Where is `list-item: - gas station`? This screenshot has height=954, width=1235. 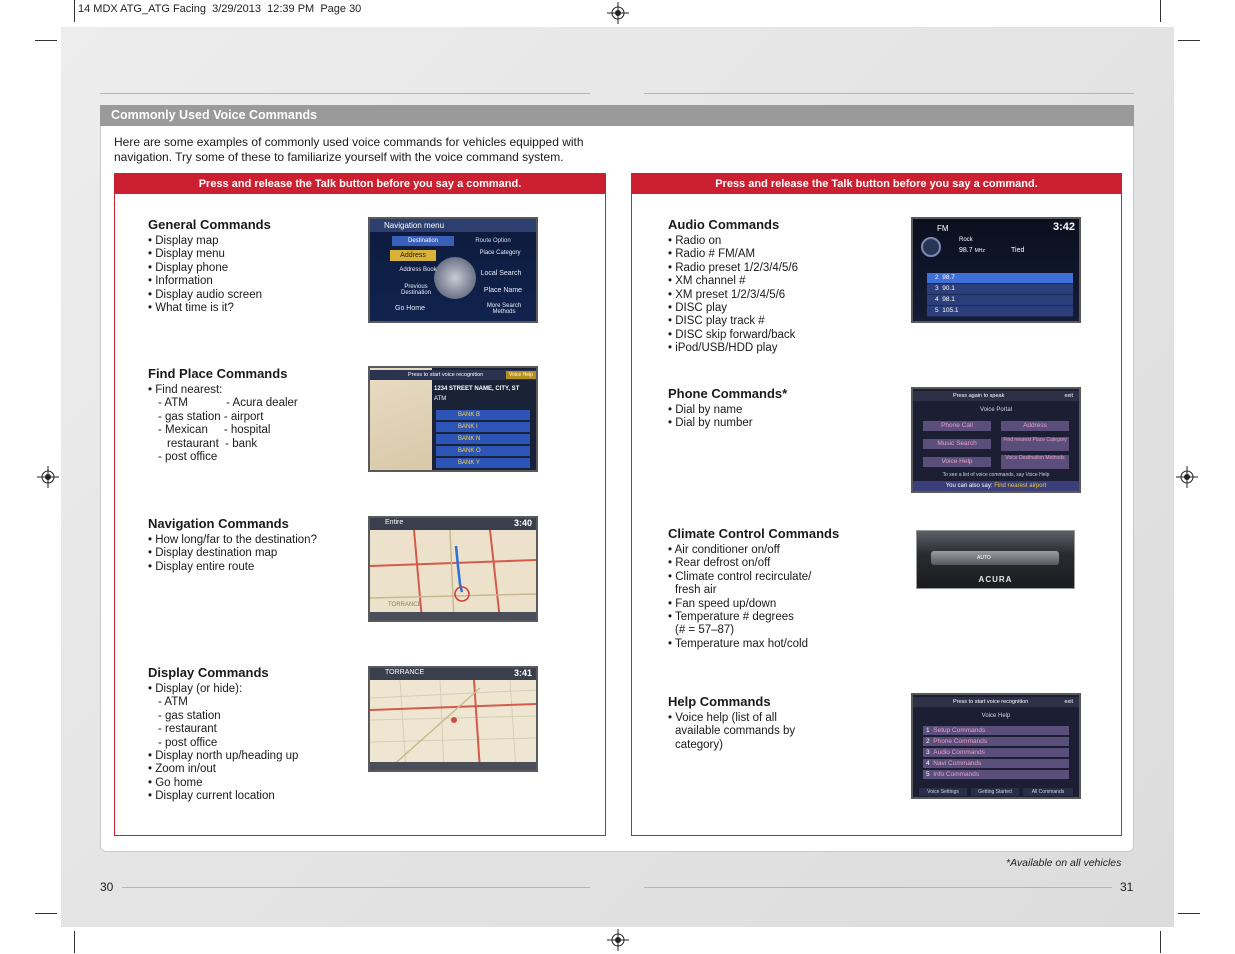 list-item: - gas station is located at coordinates (189, 715).